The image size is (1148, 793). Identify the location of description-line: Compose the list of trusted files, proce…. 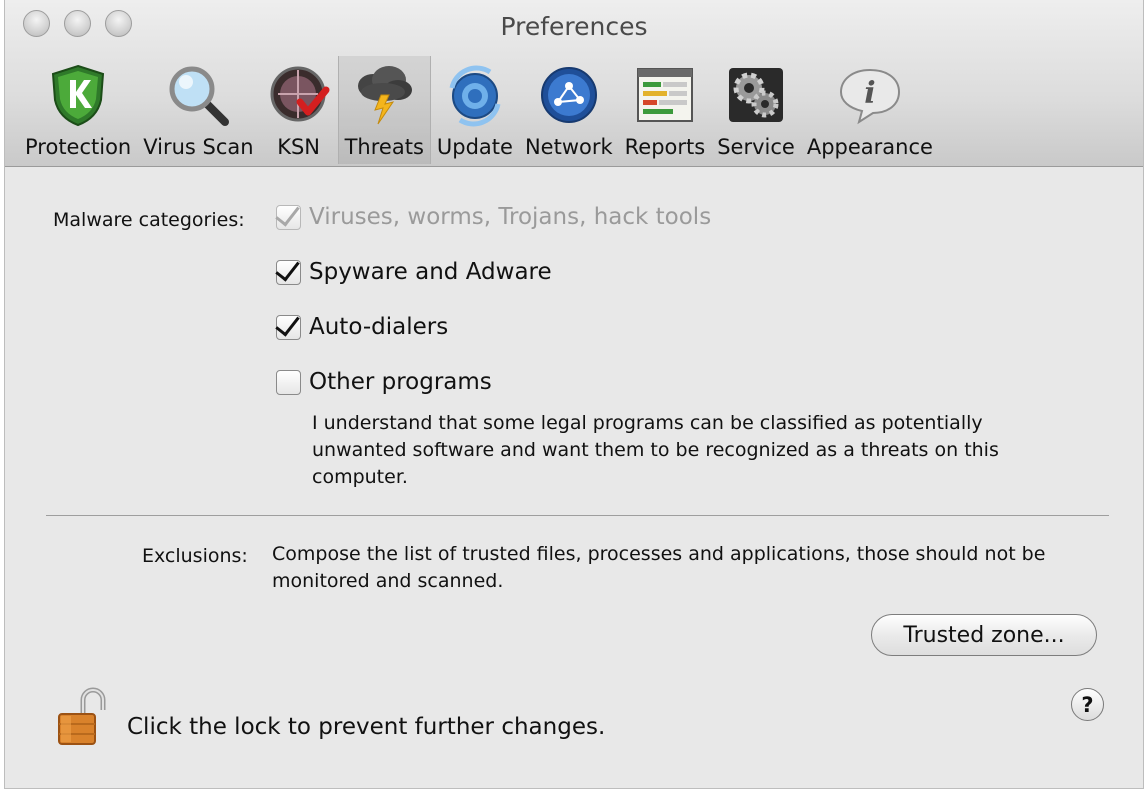
(659, 554).